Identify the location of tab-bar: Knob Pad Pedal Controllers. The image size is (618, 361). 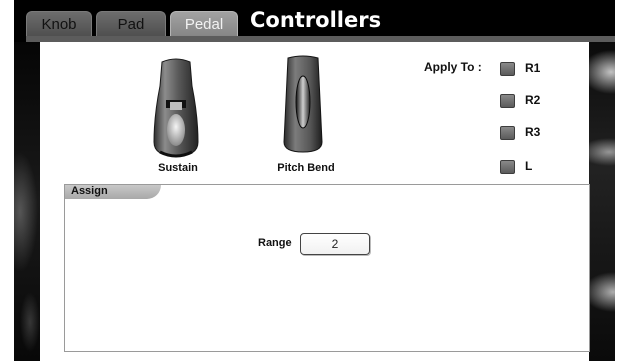
(314, 21).